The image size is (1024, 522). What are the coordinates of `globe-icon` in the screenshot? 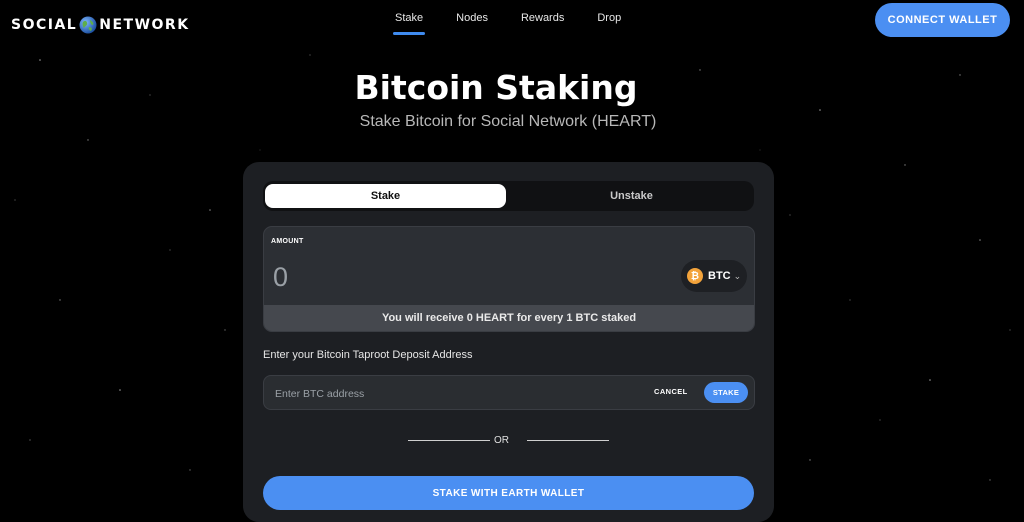 It's located at (88, 25).